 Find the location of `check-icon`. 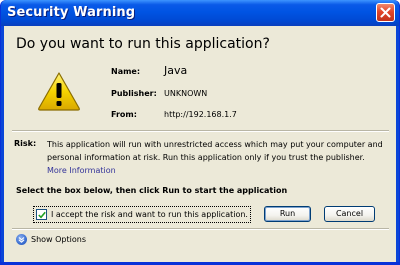

check-icon is located at coordinates (42, 215).